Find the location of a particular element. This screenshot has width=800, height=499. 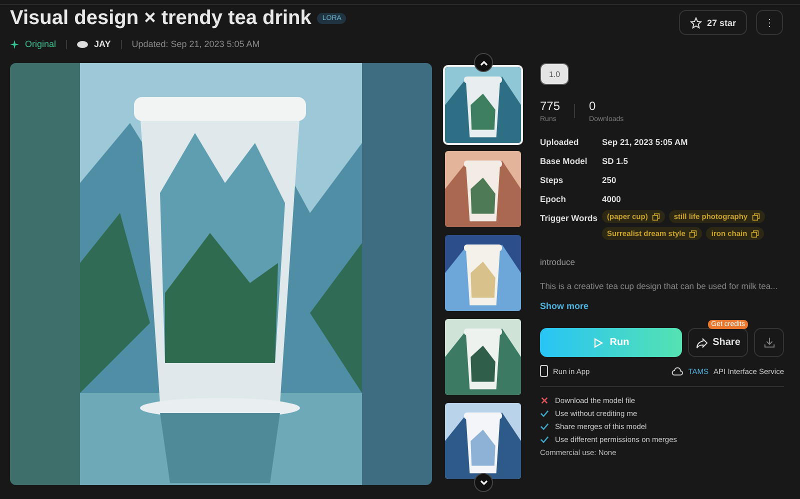

download-icon is located at coordinates (769, 342).